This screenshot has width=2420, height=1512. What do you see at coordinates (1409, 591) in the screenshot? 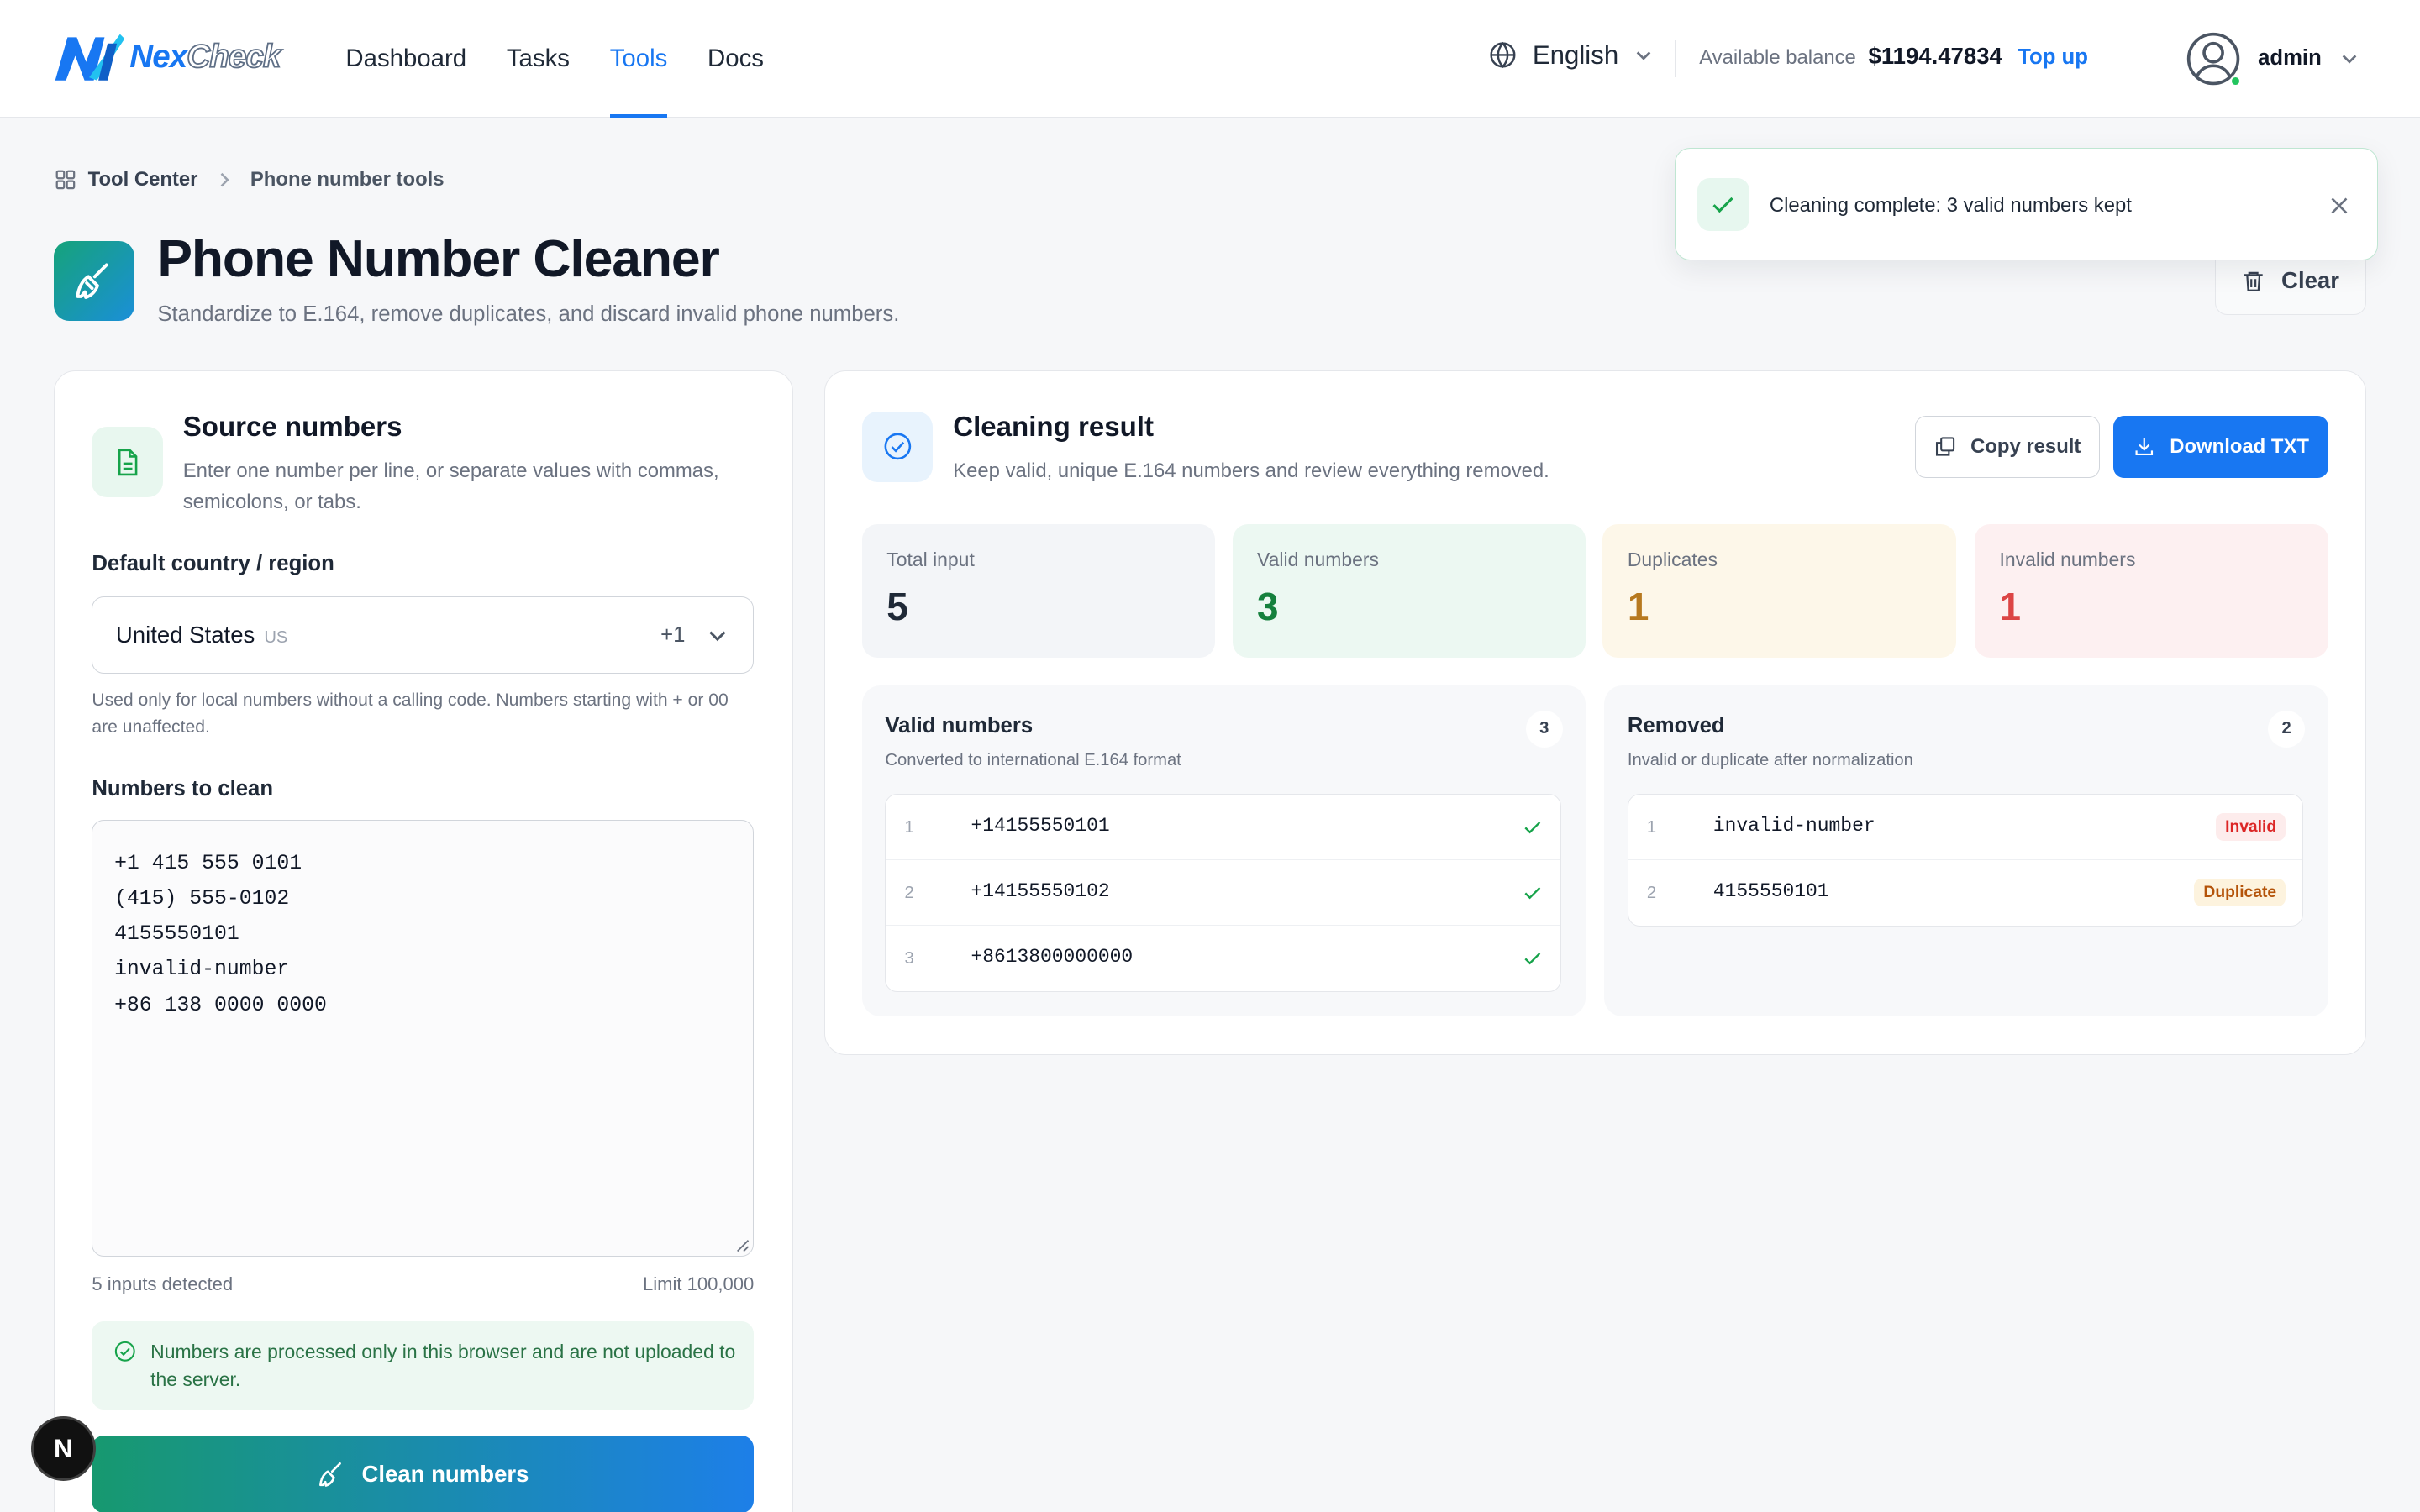
I see `stat-valid-numbers: Valid numbers 3` at bounding box center [1409, 591].